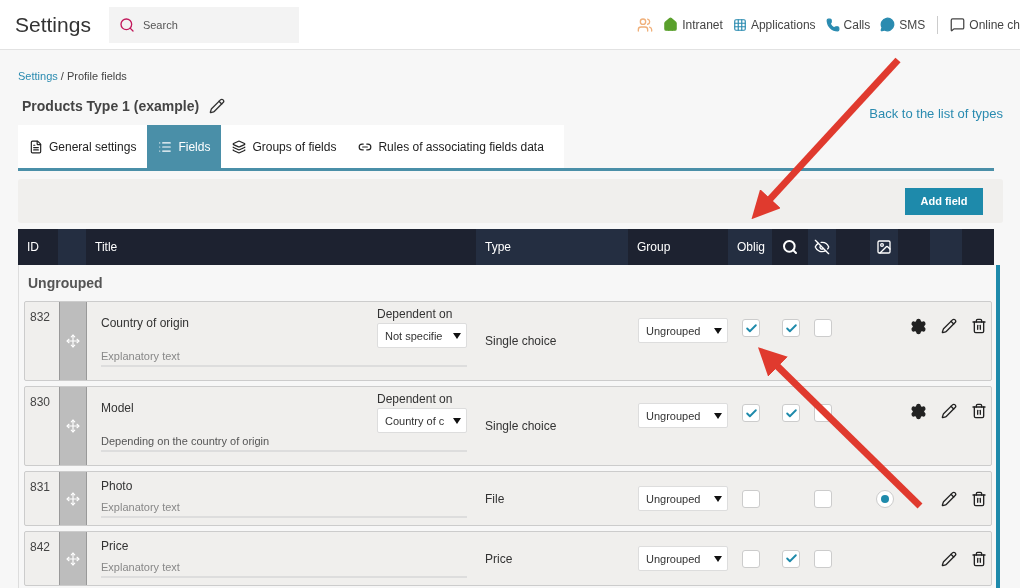 This screenshot has height=588, width=1020. Describe the element at coordinates (552, 247) in the screenshot. I see `column-header: Type` at that location.